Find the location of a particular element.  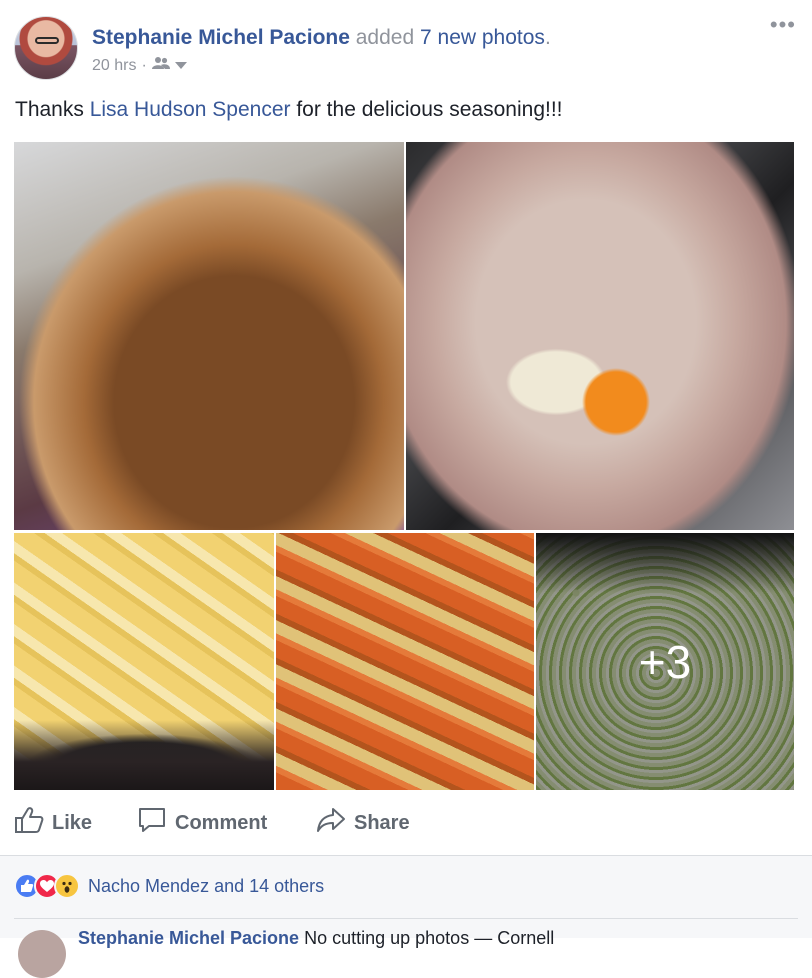

action-suffix: . is located at coordinates (547, 37).